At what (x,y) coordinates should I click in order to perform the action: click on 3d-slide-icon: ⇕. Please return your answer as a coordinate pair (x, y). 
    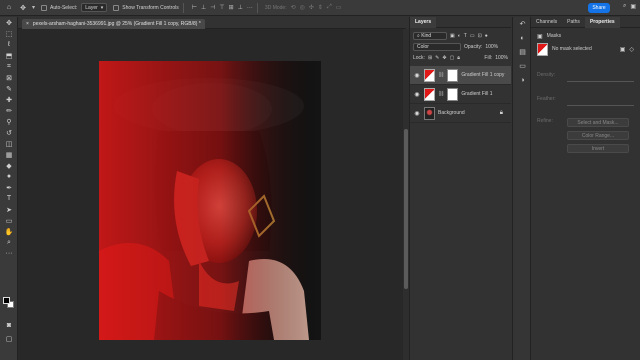
    Looking at the image, I should click on (320, 7).